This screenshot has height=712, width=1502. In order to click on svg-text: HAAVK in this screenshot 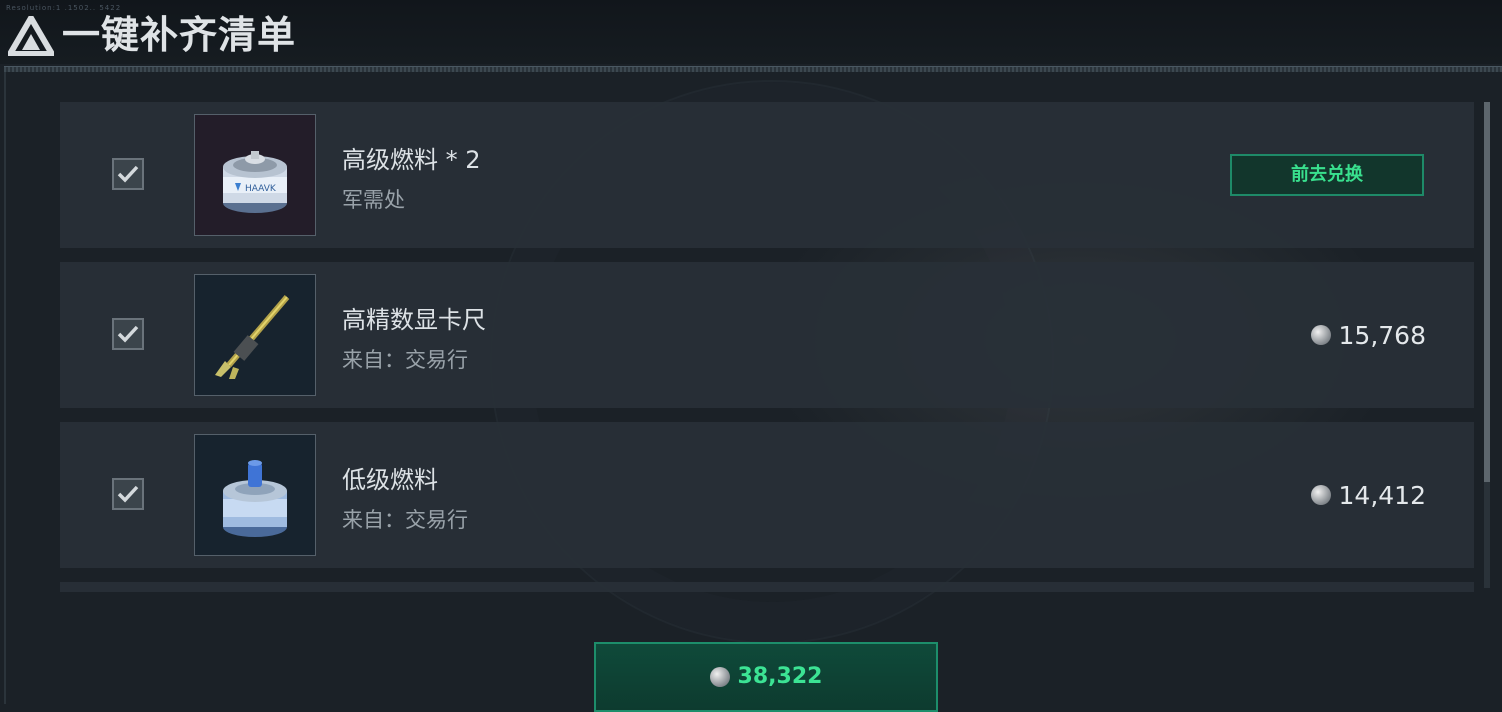, I will do `click(261, 189)`.